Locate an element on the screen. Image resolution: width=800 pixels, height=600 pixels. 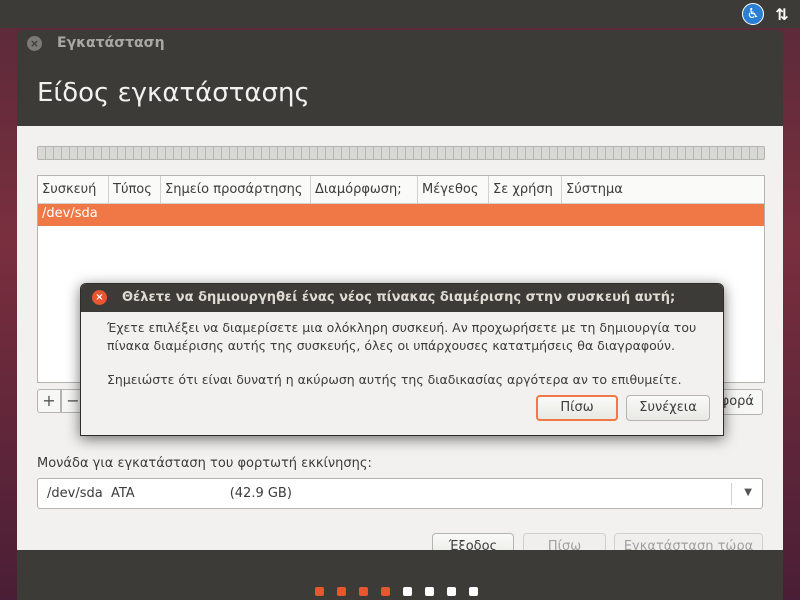
network-updown-icon: ⇅ is located at coordinates (782, 14).